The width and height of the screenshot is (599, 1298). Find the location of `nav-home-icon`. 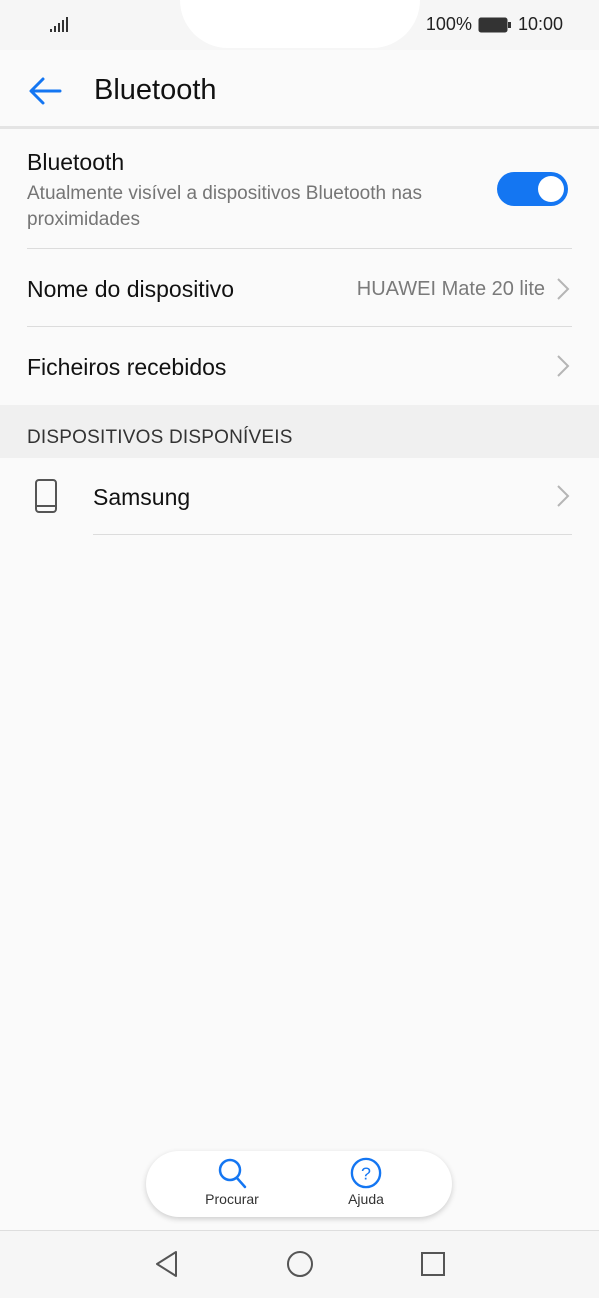

nav-home-icon is located at coordinates (300, 1264).